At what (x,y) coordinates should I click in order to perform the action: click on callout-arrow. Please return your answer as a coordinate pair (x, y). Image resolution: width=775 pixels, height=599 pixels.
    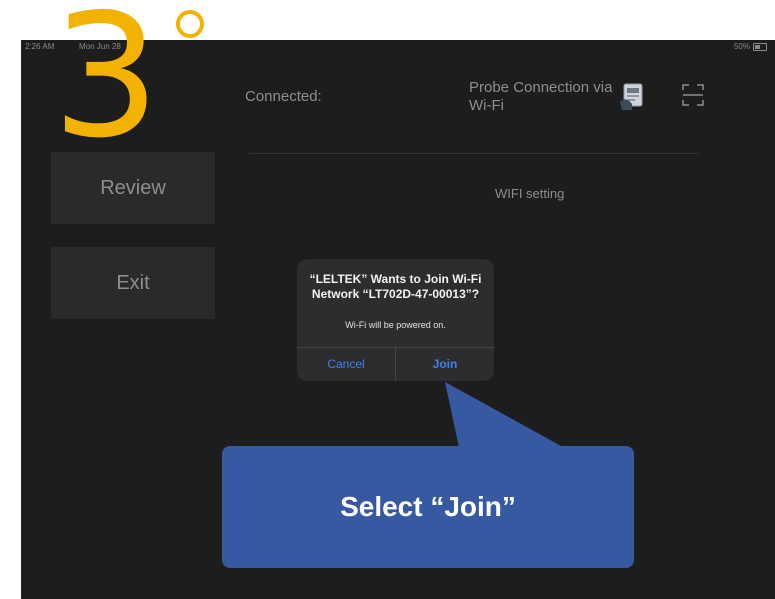
    Looking at the image, I should click on (508, 417).